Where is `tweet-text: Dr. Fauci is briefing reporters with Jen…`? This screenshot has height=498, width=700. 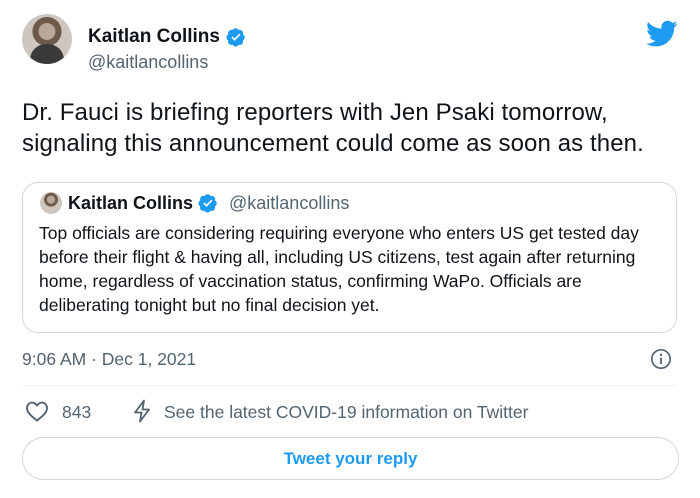
tweet-text: Dr. Fauci is briefing reporters with Jen… is located at coordinates (333, 128).